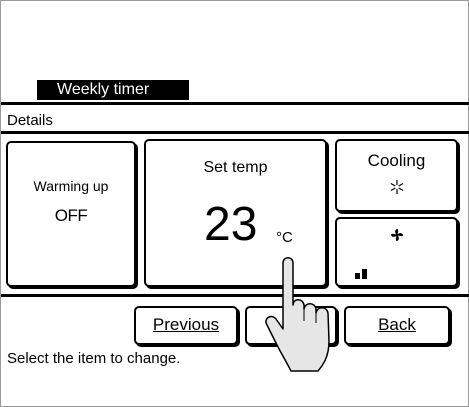 The height and width of the screenshot is (407, 469). What do you see at coordinates (235, 103) in the screenshot?
I see `title-divider` at bounding box center [235, 103].